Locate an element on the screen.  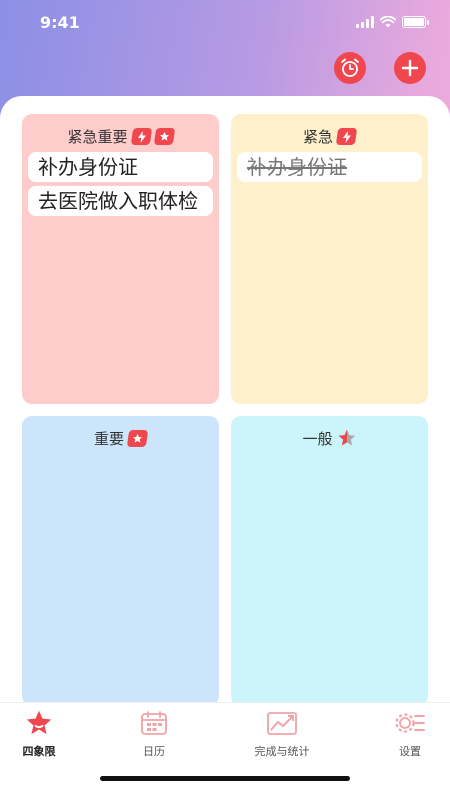
tab-label: 日历 is located at coordinates (154, 751).